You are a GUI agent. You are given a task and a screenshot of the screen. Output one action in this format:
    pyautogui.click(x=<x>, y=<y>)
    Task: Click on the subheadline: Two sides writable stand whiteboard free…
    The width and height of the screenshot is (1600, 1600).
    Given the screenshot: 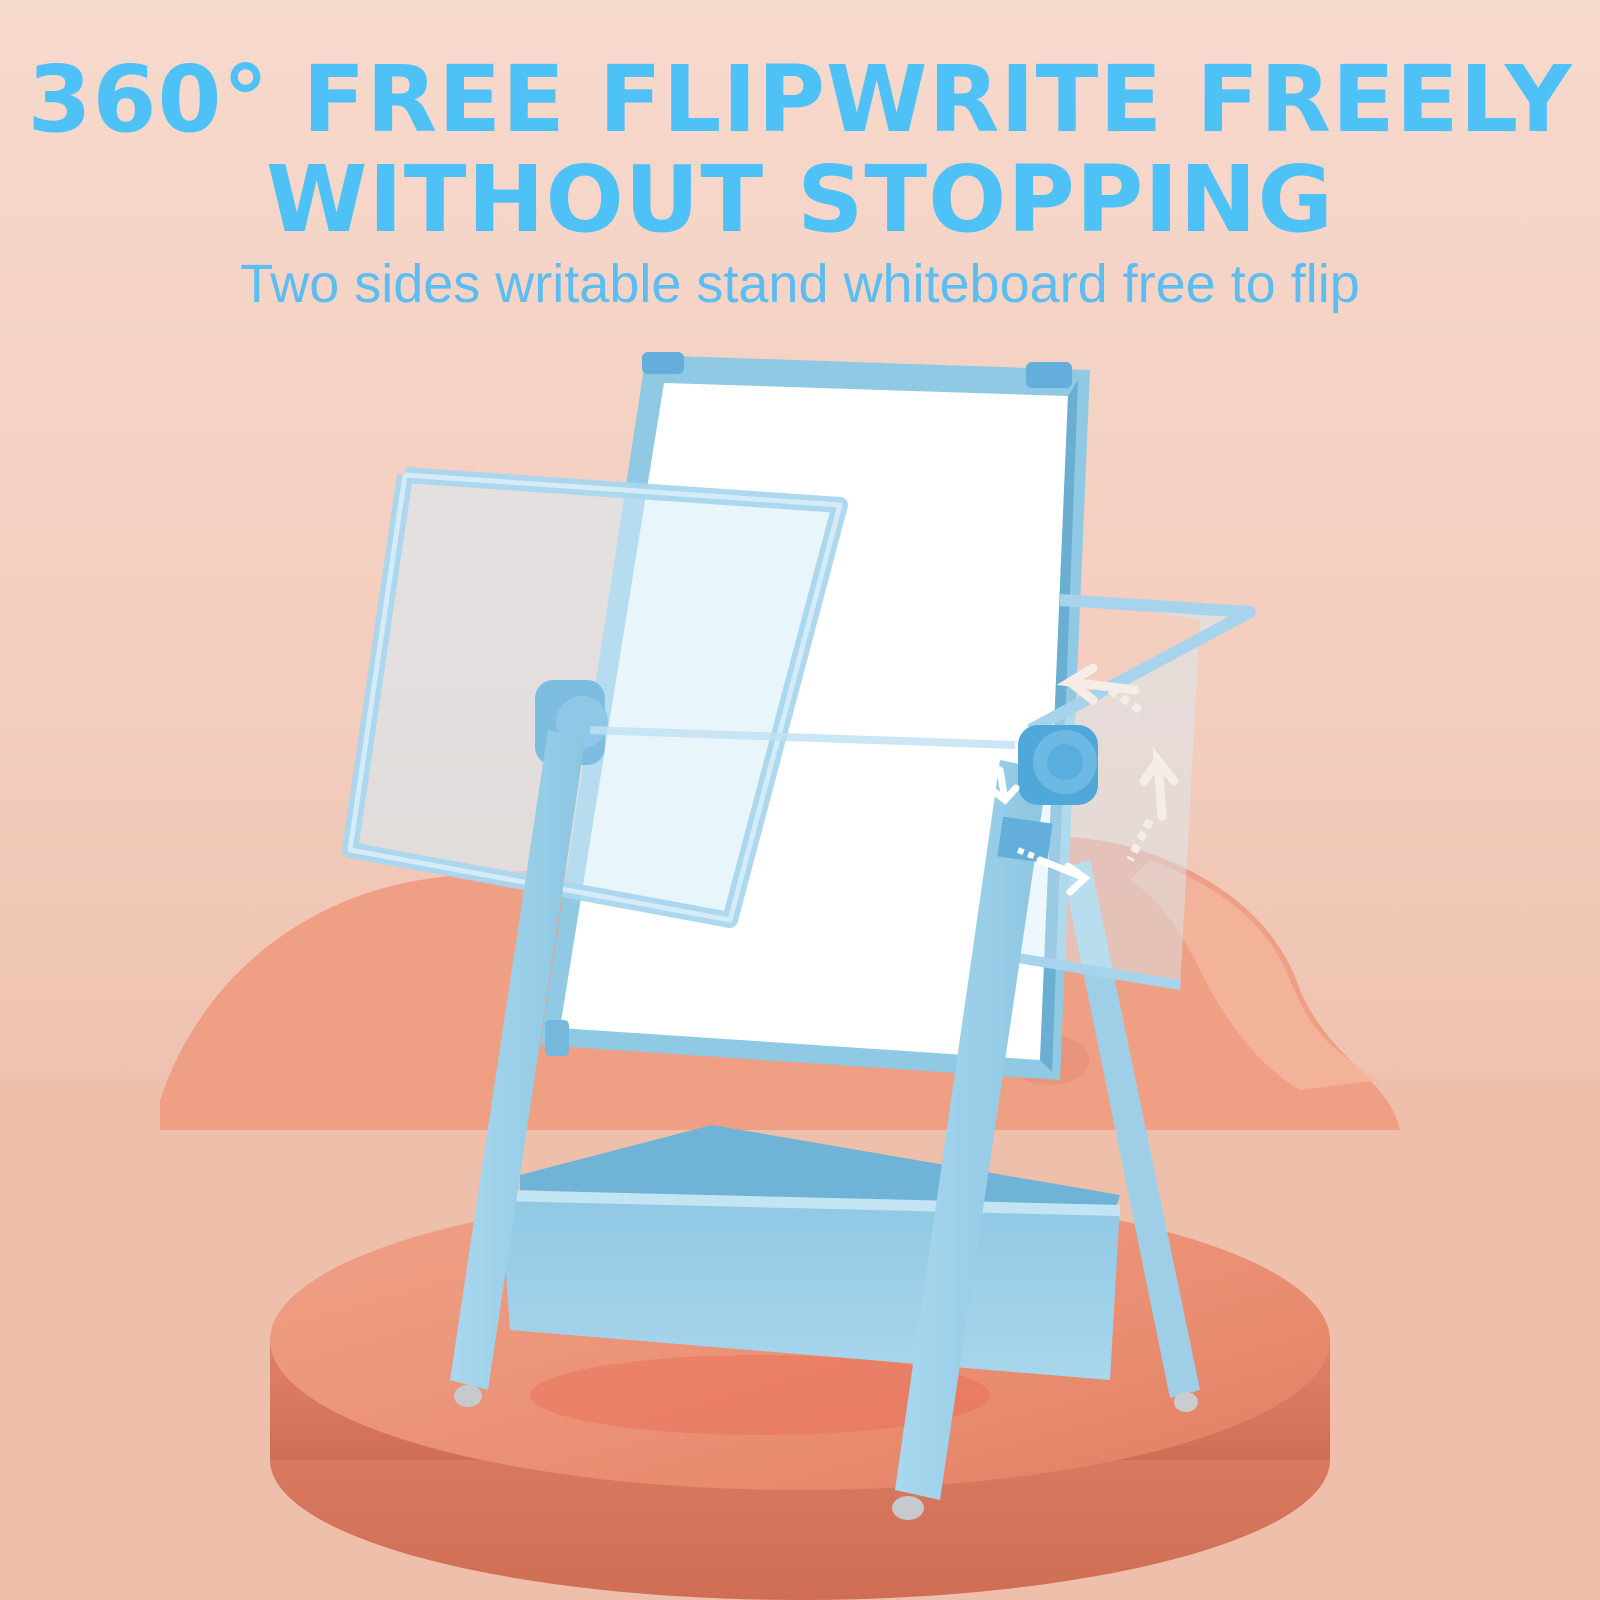 What is the action you would take?
    pyautogui.click(x=800, y=284)
    